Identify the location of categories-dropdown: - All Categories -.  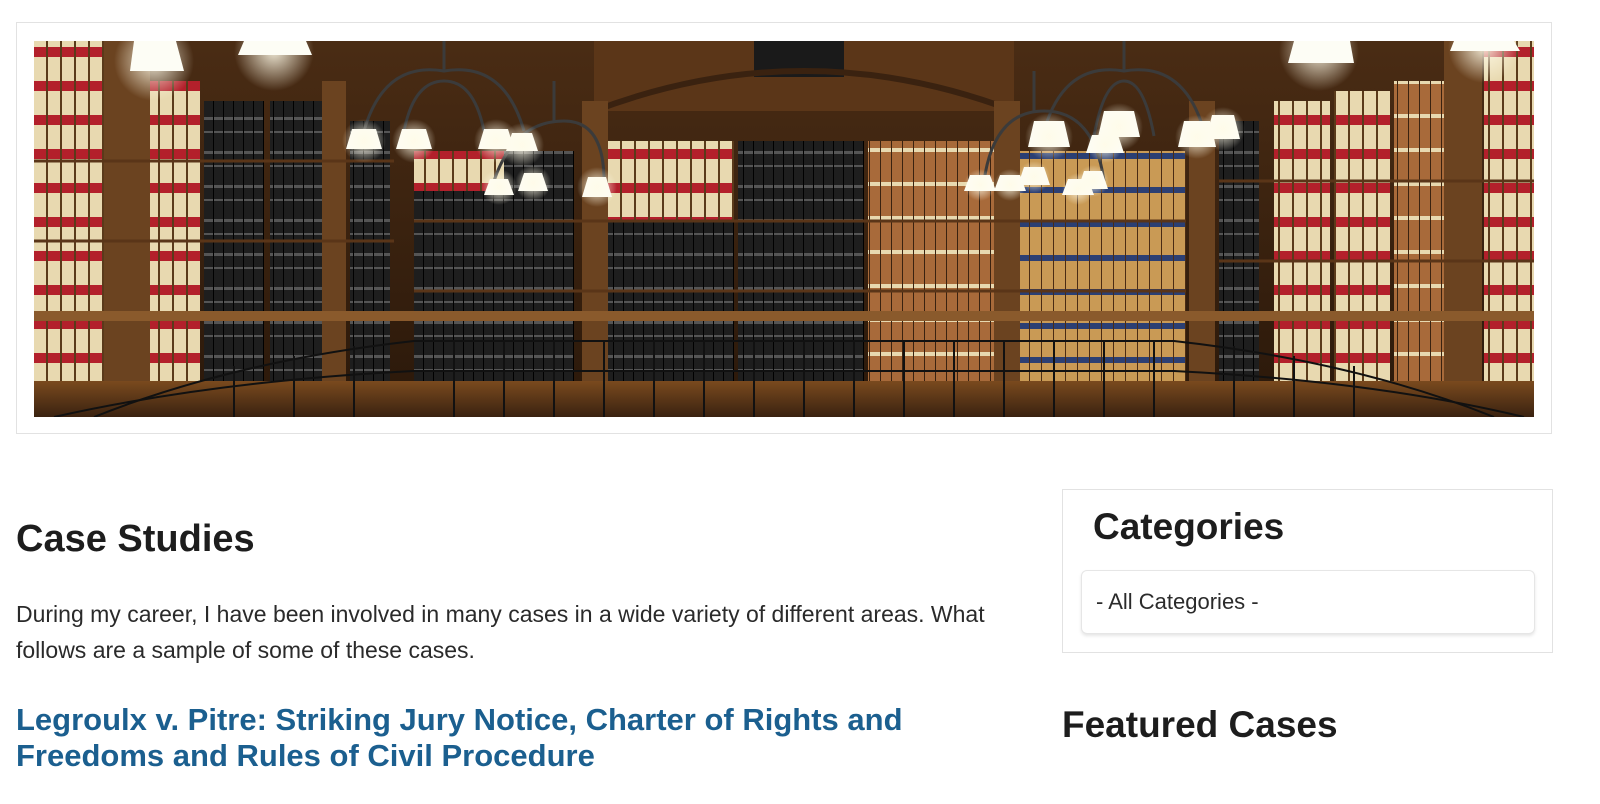
(1308, 602).